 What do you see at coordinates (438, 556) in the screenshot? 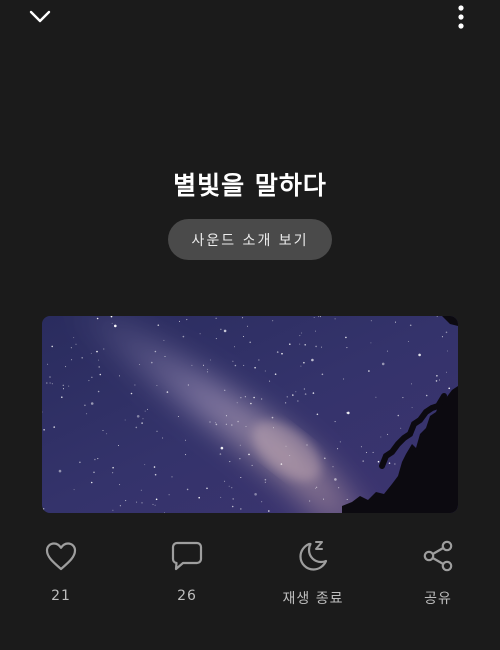
I see `share-icon` at bounding box center [438, 556].